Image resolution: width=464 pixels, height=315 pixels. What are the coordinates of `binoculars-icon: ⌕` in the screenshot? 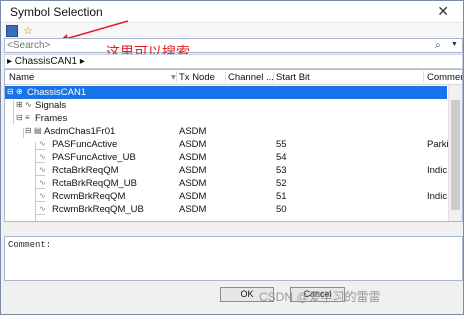 It's located at (438, 45).